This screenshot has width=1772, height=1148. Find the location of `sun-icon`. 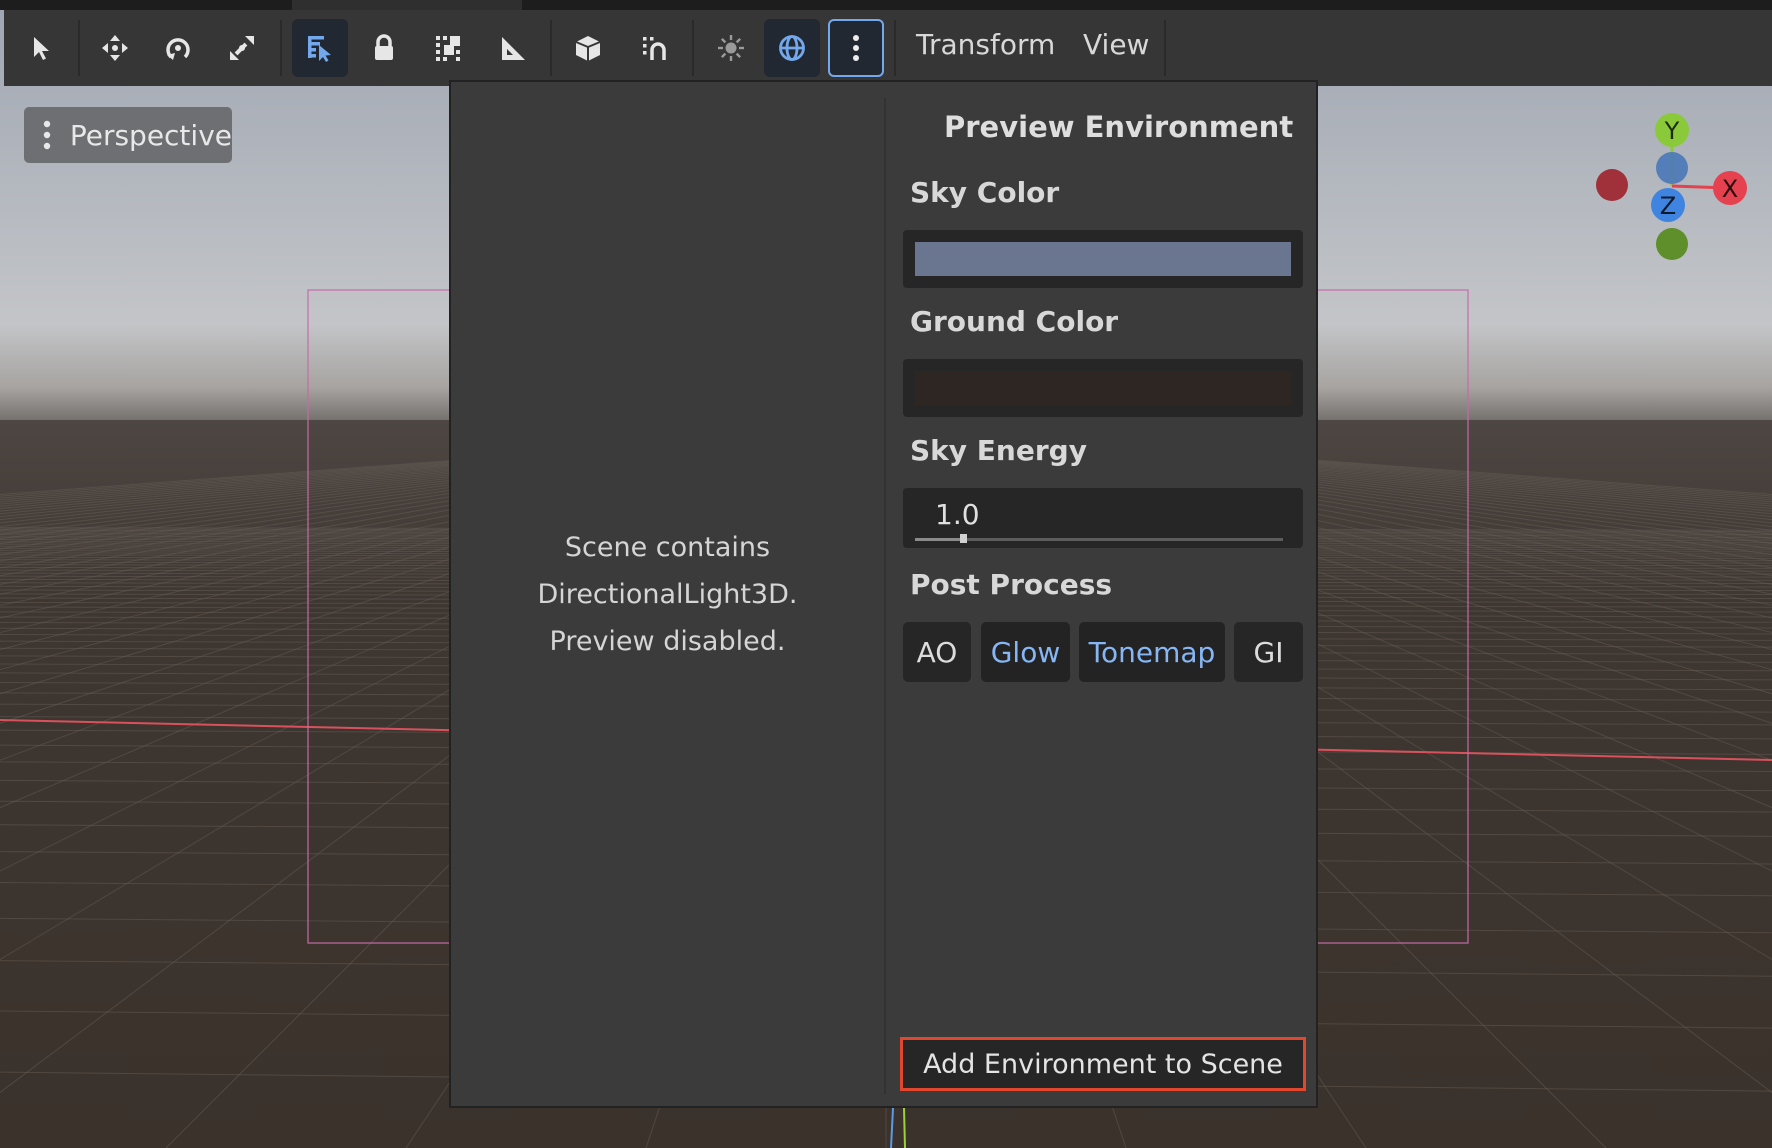

sun-icon is located at coordinates (731, 48).